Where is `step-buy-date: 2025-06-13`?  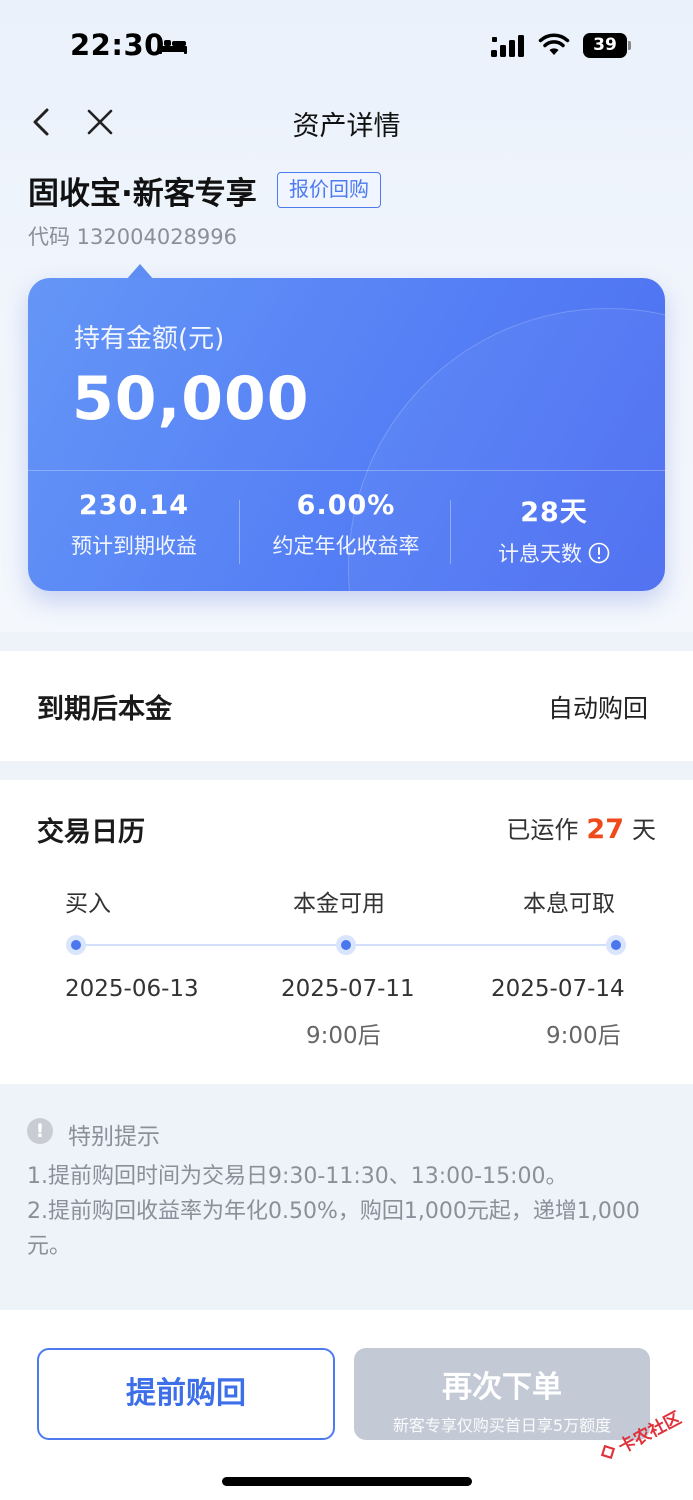 step-buy-date: 2025-06-13 is located at coordinates (132, 989).